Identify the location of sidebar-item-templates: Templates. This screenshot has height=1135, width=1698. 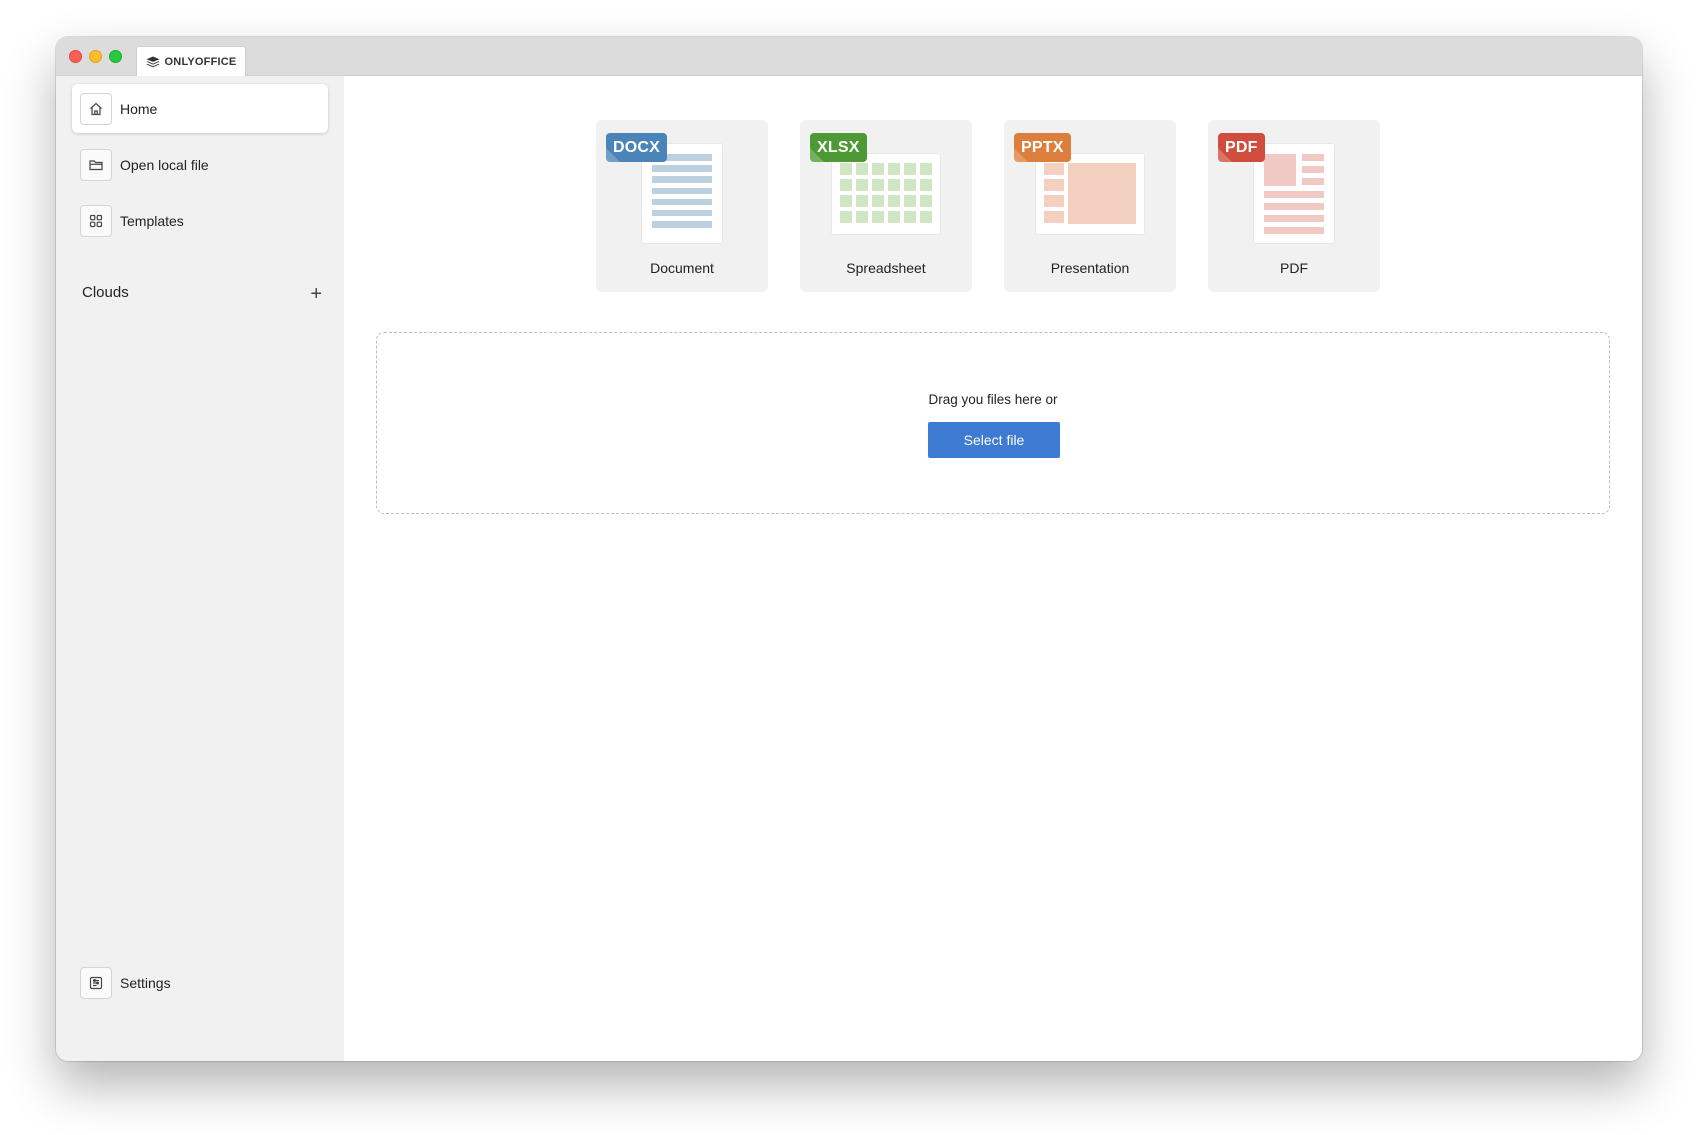
(200, 220).